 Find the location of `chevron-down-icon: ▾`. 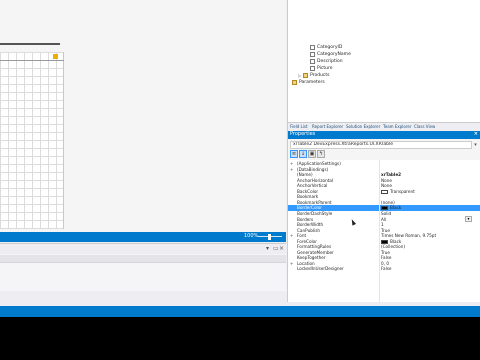

chevron-down-icon: ▾ is located at coordinates (475, 145).